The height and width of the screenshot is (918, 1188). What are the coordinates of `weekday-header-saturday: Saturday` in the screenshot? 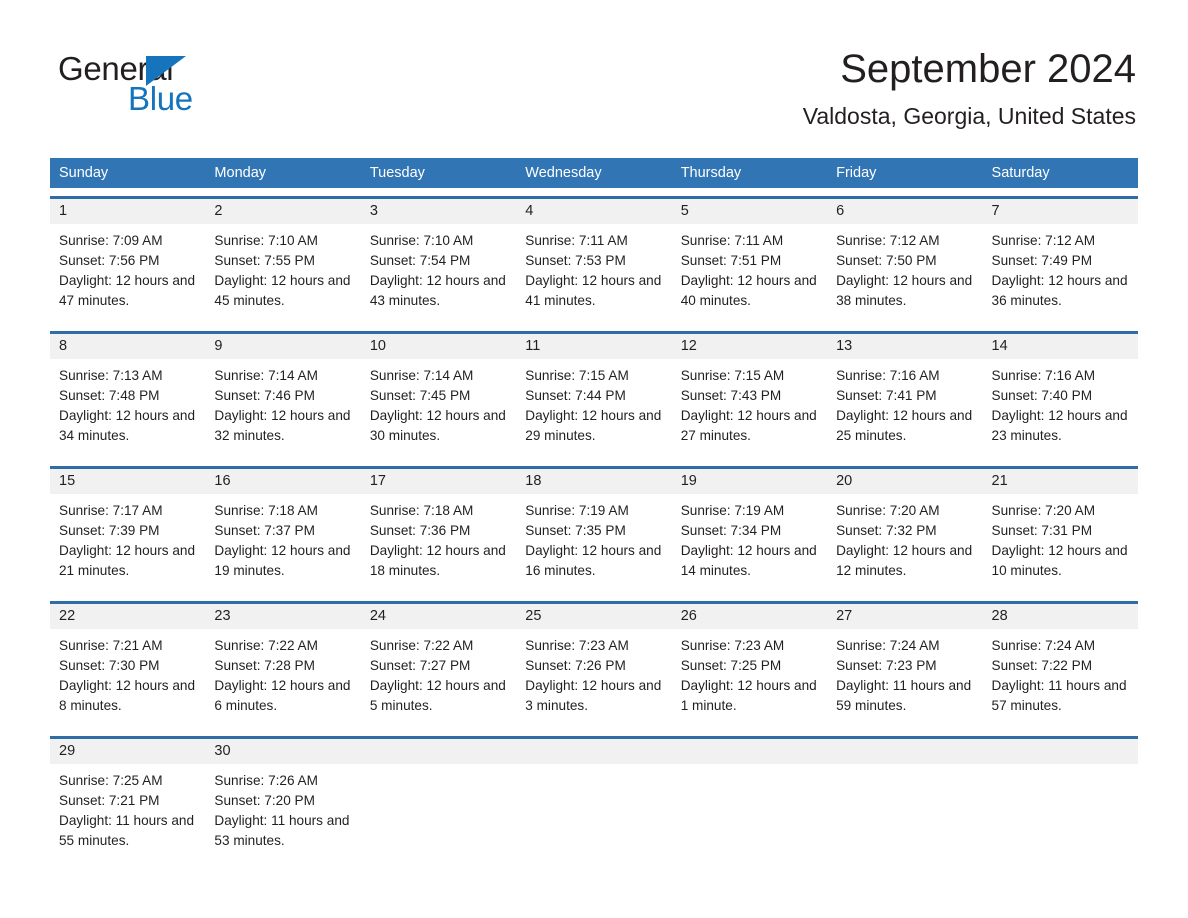 It's located at (1020, 173).